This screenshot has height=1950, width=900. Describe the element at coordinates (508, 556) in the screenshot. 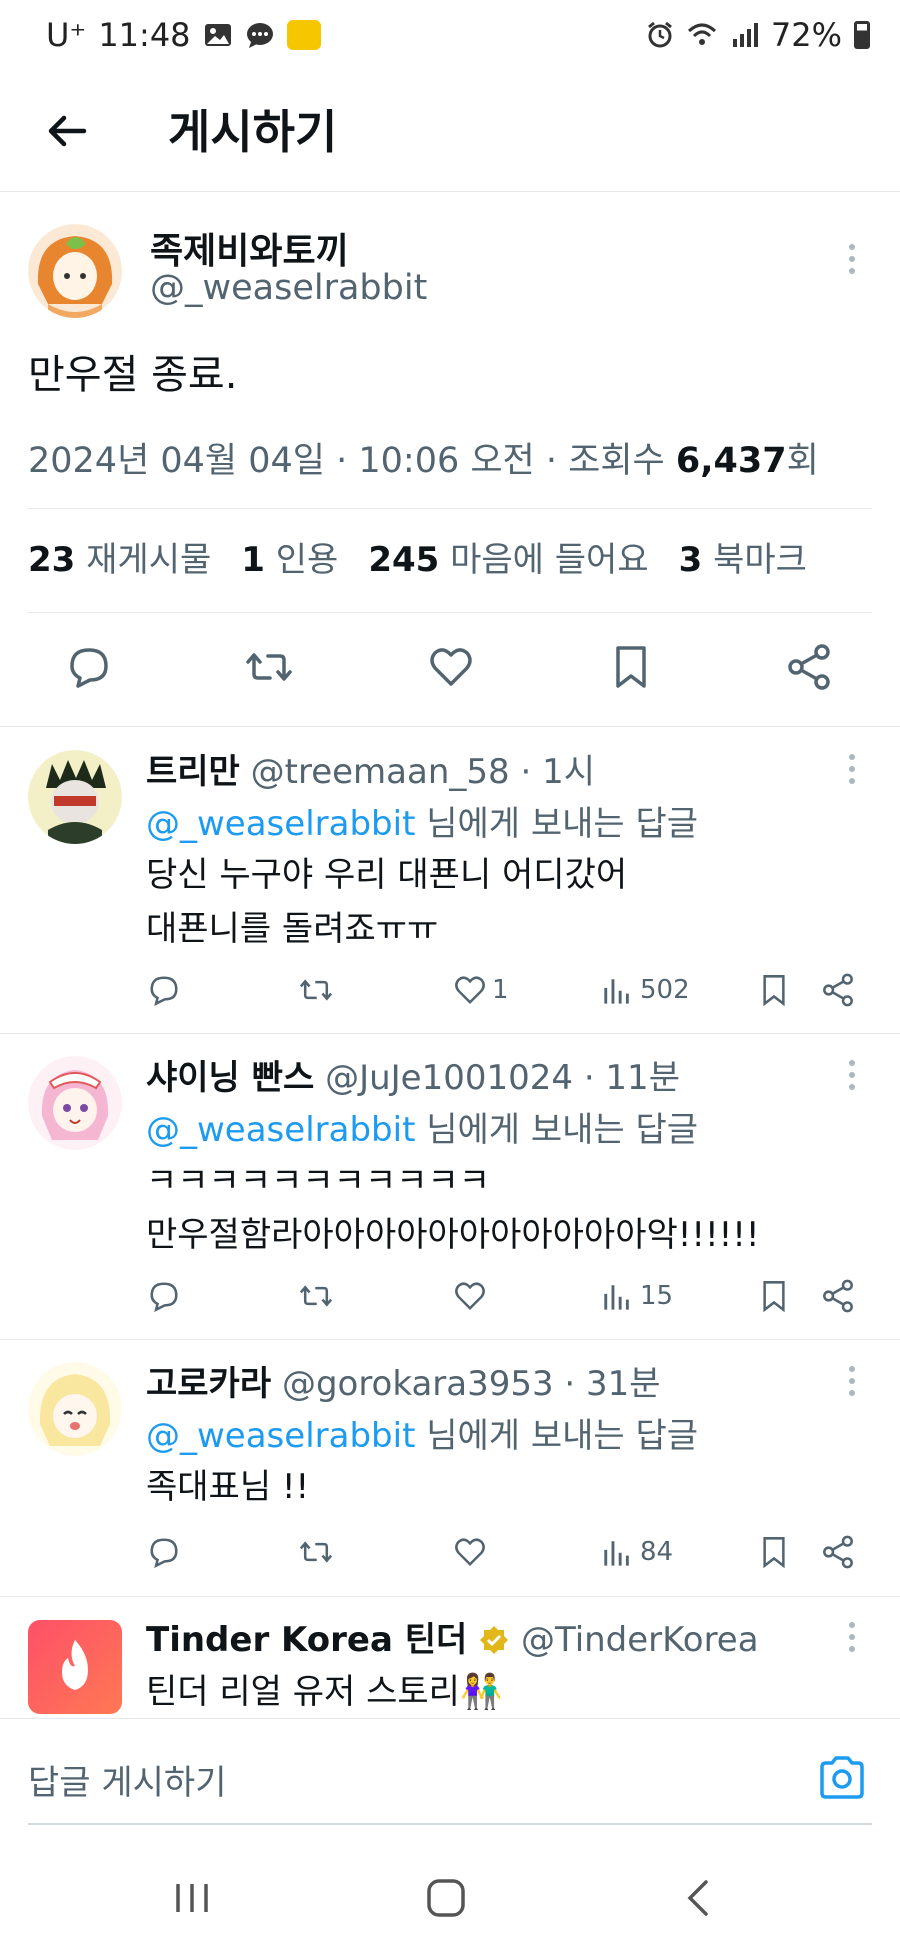

I see `stat-likes: 245 마음에 들어요` at that location.